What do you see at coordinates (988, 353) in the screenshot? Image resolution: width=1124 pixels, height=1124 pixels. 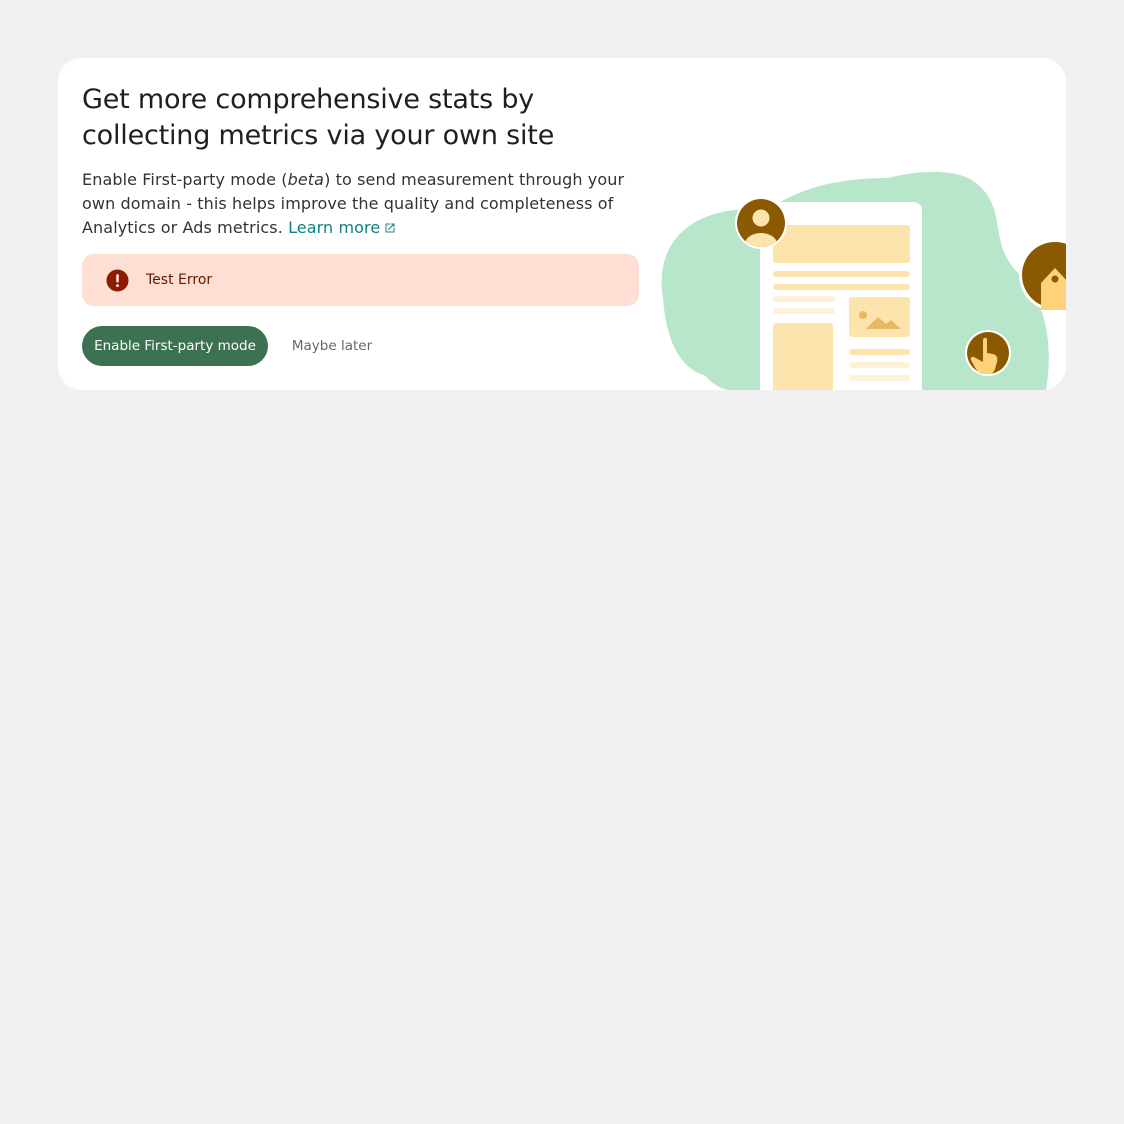 I see `pointer-hand-icon` at bounding box center [988, 353].